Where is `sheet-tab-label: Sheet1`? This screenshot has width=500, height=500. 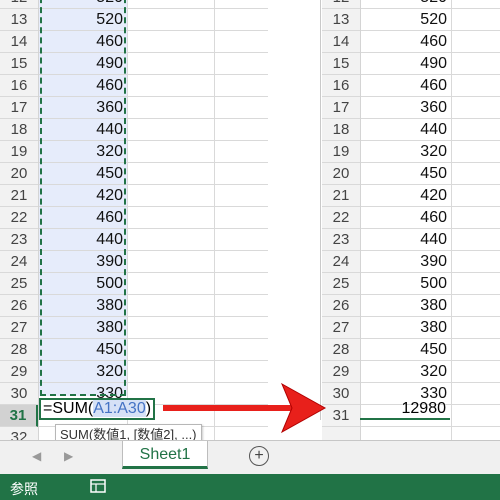 sheet-tab-label: Sheet1 is located at coordinates (165, 454).